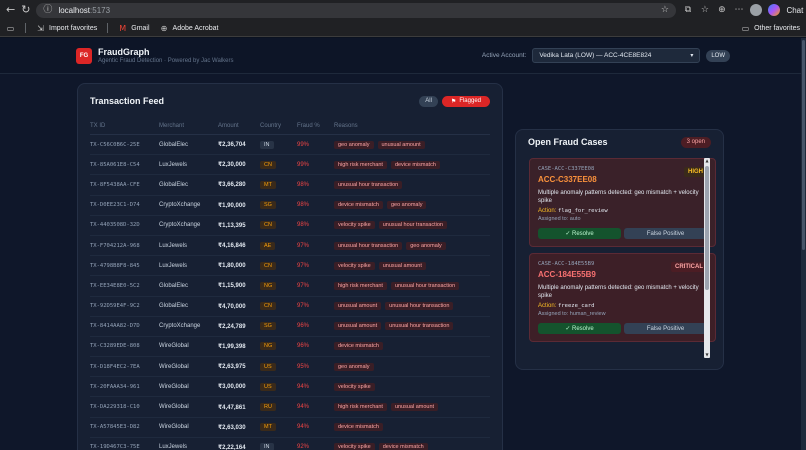 Image resolution: width=806 pixels, height=450 pixels. Describe the element at coordinates (268, 326) in the screenshot. I see `country-badge: SG` at that location.